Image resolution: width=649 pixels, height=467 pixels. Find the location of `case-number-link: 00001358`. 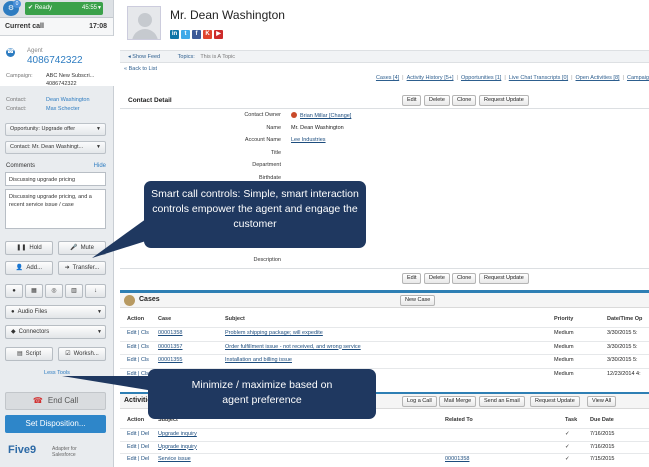

case-number-link: 00001358 is located at coordinates (170, 333).